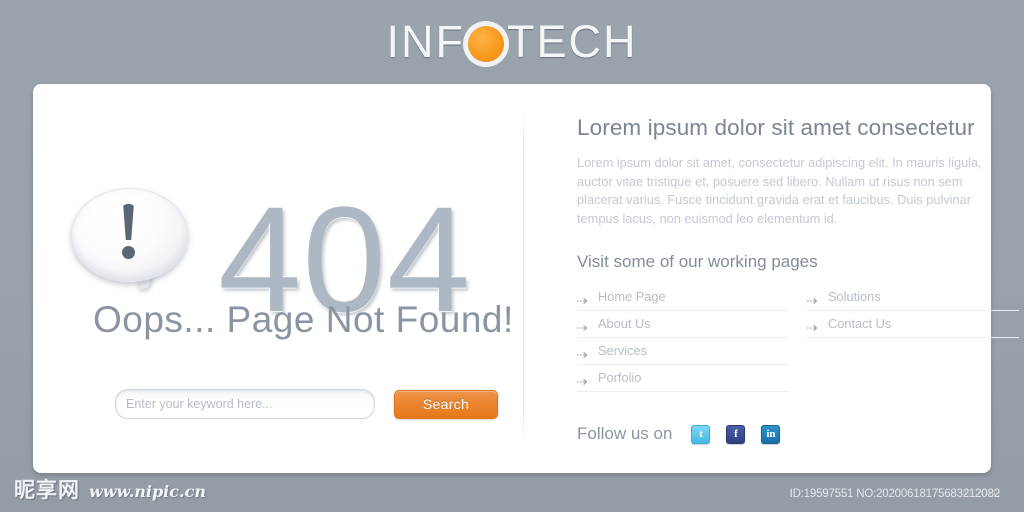 The height and width of the screenshot is (512, 1024). What do you see at coordinates (425, 41) in the screenshot?
I see `logo-text-left: INF` at bounding box center [425, 41].